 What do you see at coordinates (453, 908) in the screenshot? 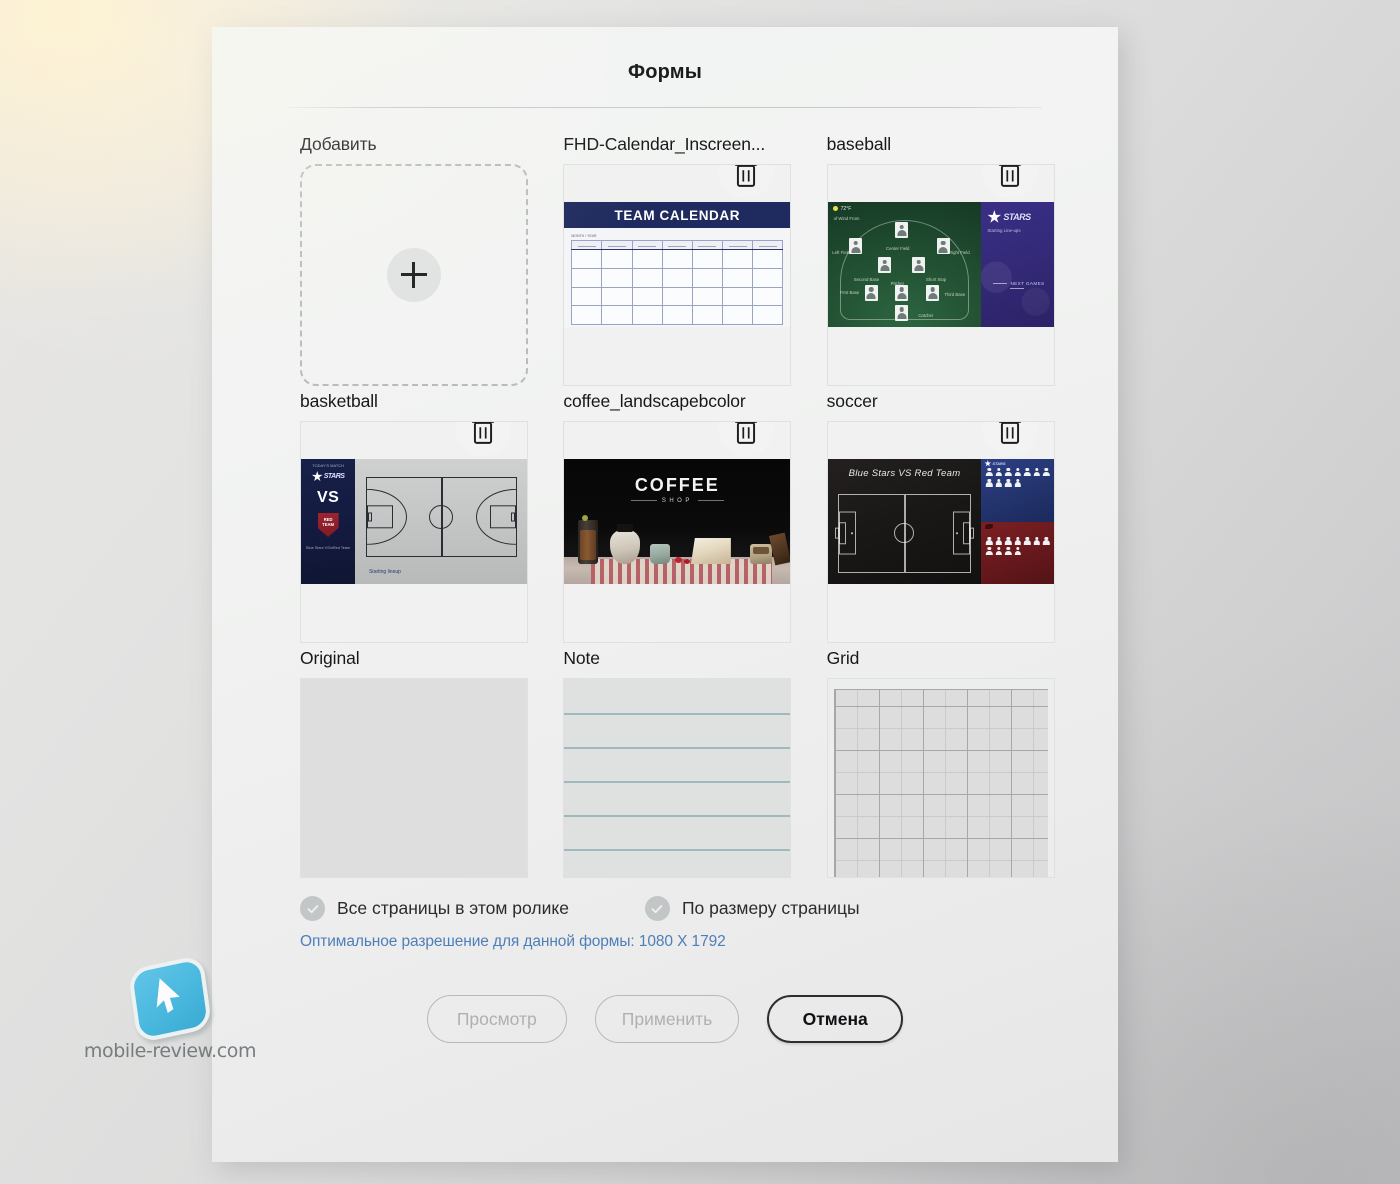
I see `option-label: Все страницы в этом ролике` at bounding box center [453, 908].